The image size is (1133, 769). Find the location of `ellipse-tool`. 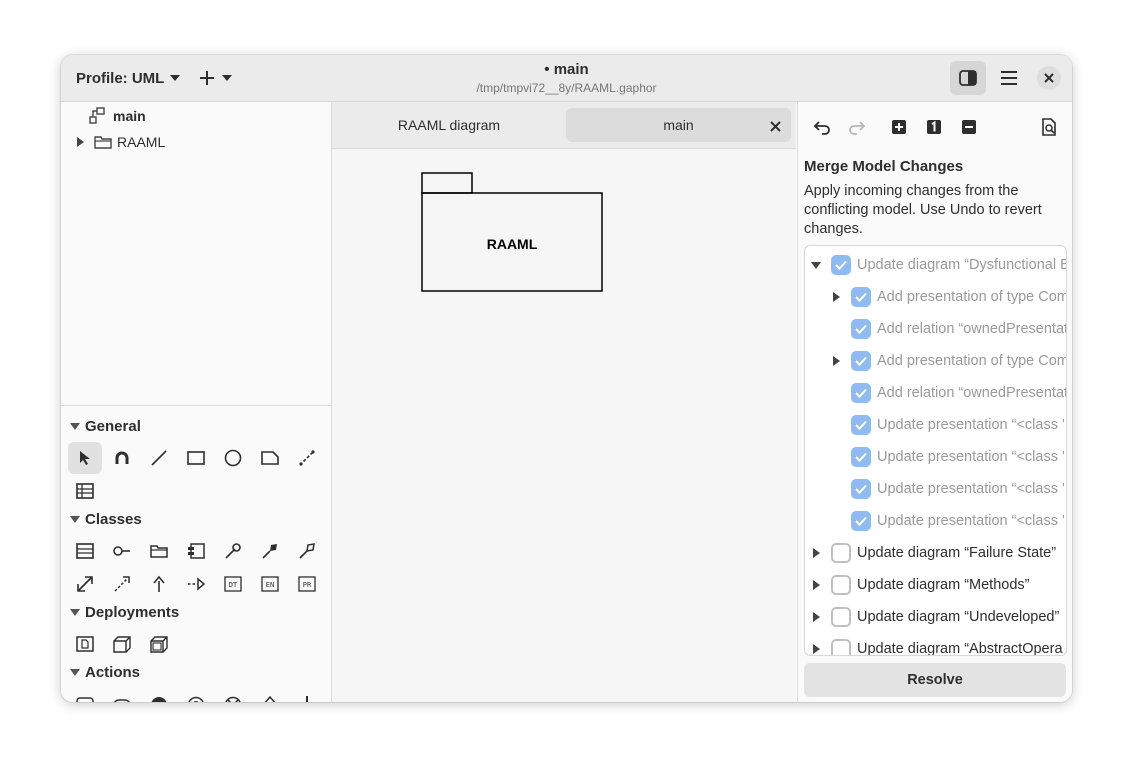

ellipse-tool is located at coordinates (233, 458).